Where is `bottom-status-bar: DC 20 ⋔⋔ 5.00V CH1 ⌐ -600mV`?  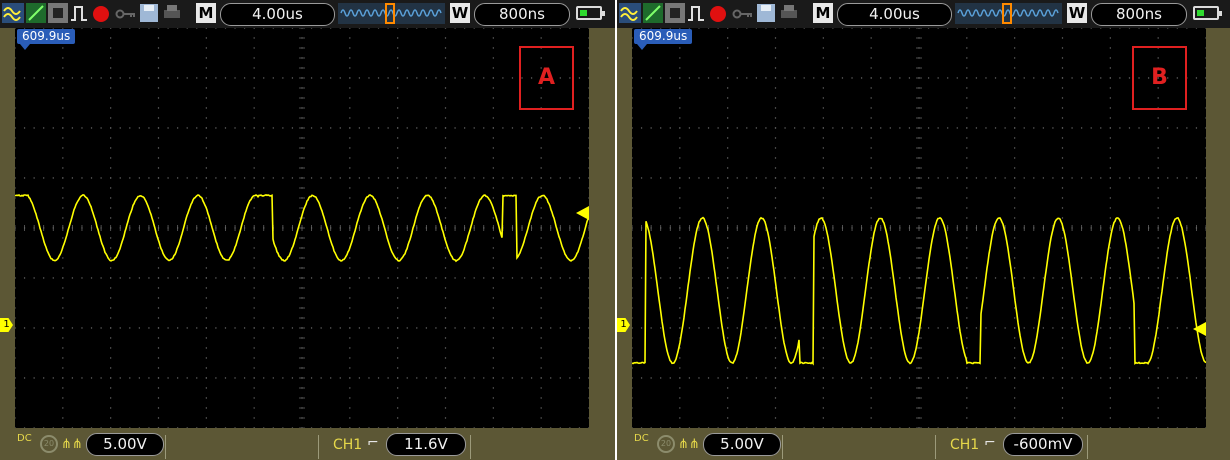 bottom-status-bar: DC 20 ⋔⋔ 5.00V CH1 ⌐ -600mV is located at coordinates (923, 445).